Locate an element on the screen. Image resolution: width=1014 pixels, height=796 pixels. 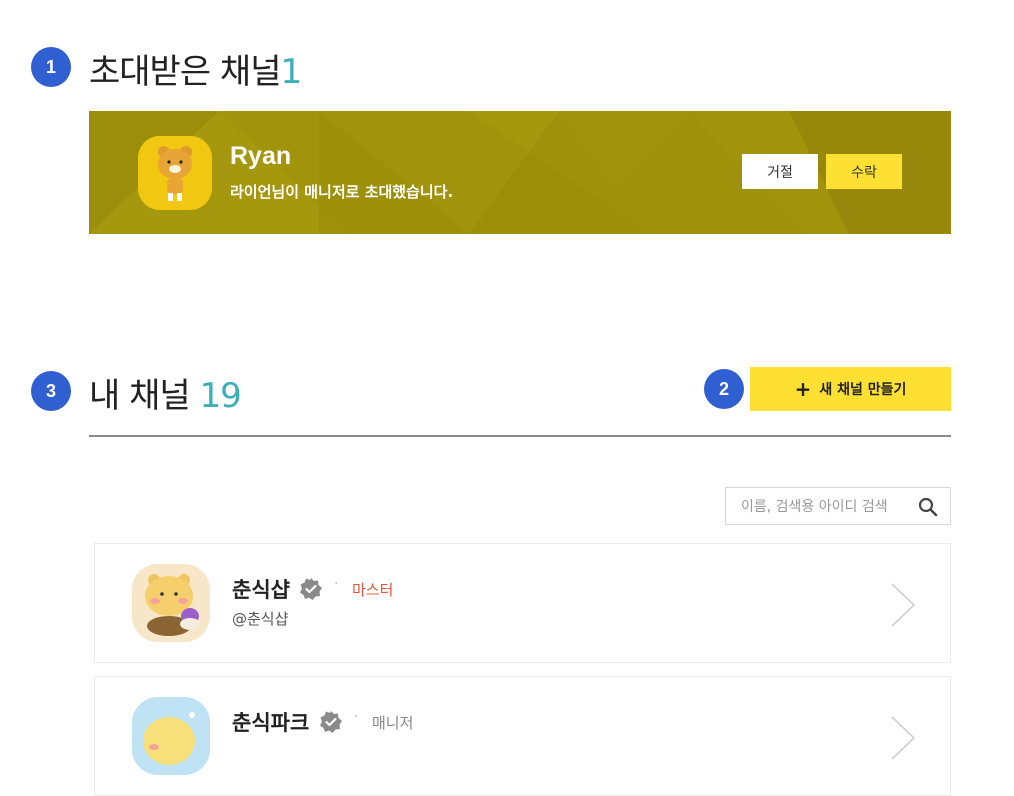
invited-section-title: 초대받은 채널1 is located at coordinates (196, 68).